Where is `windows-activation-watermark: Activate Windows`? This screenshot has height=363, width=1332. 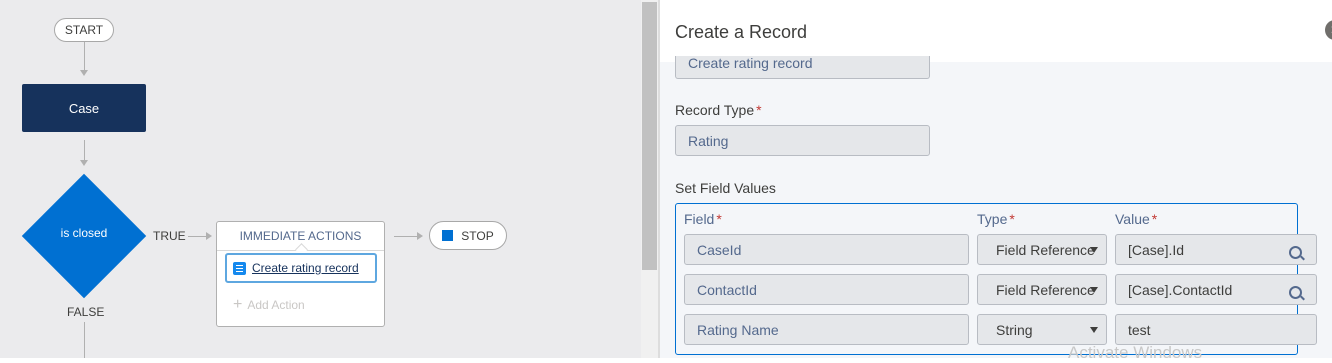
windows-activation-watermark: Activate Windows is located at coordinates (1135, 352).